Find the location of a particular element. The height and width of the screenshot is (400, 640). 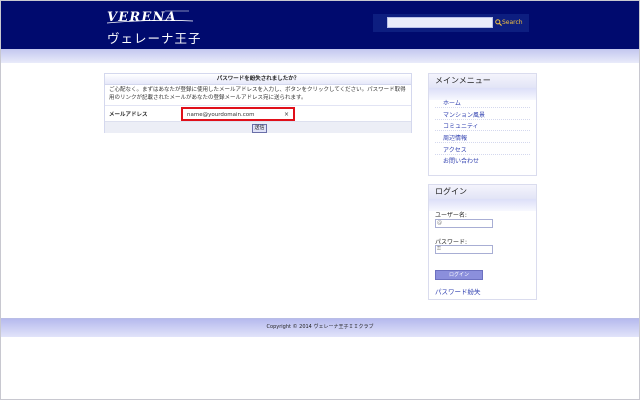

menu-item-home: ホーム is located at coordinates (452, 102).